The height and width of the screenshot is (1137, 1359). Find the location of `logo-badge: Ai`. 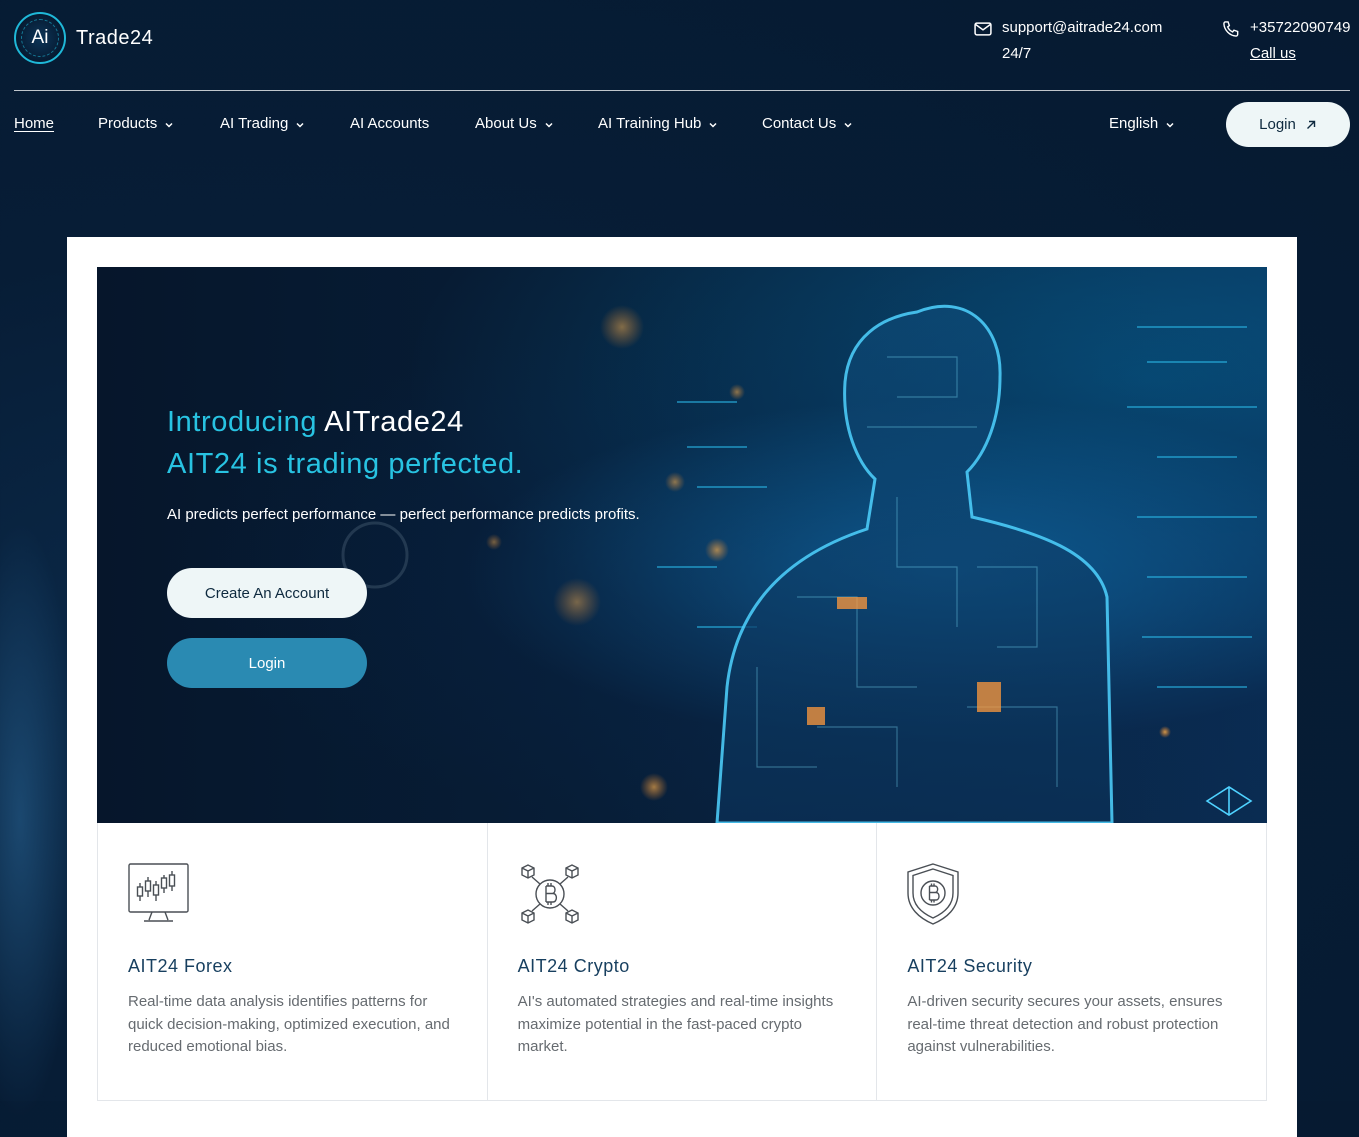

logo-badge: Ai is located at coordinates (40, 38).